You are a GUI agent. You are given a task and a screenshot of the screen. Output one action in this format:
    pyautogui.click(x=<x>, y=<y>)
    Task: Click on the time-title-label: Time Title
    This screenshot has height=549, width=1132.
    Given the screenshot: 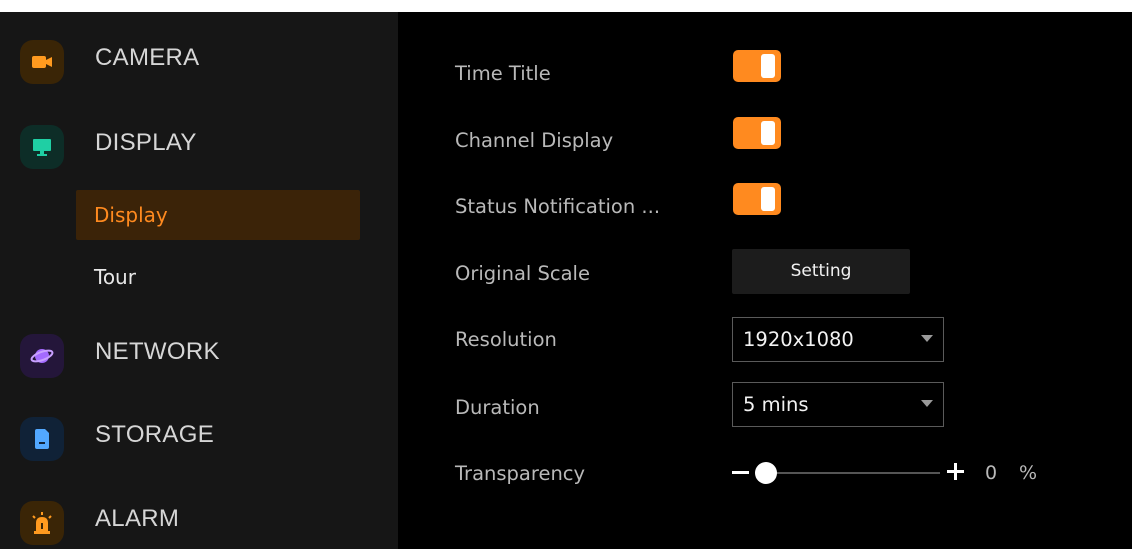 What is the action you would take?
    pyautogui.click(x=503, y=73)
    